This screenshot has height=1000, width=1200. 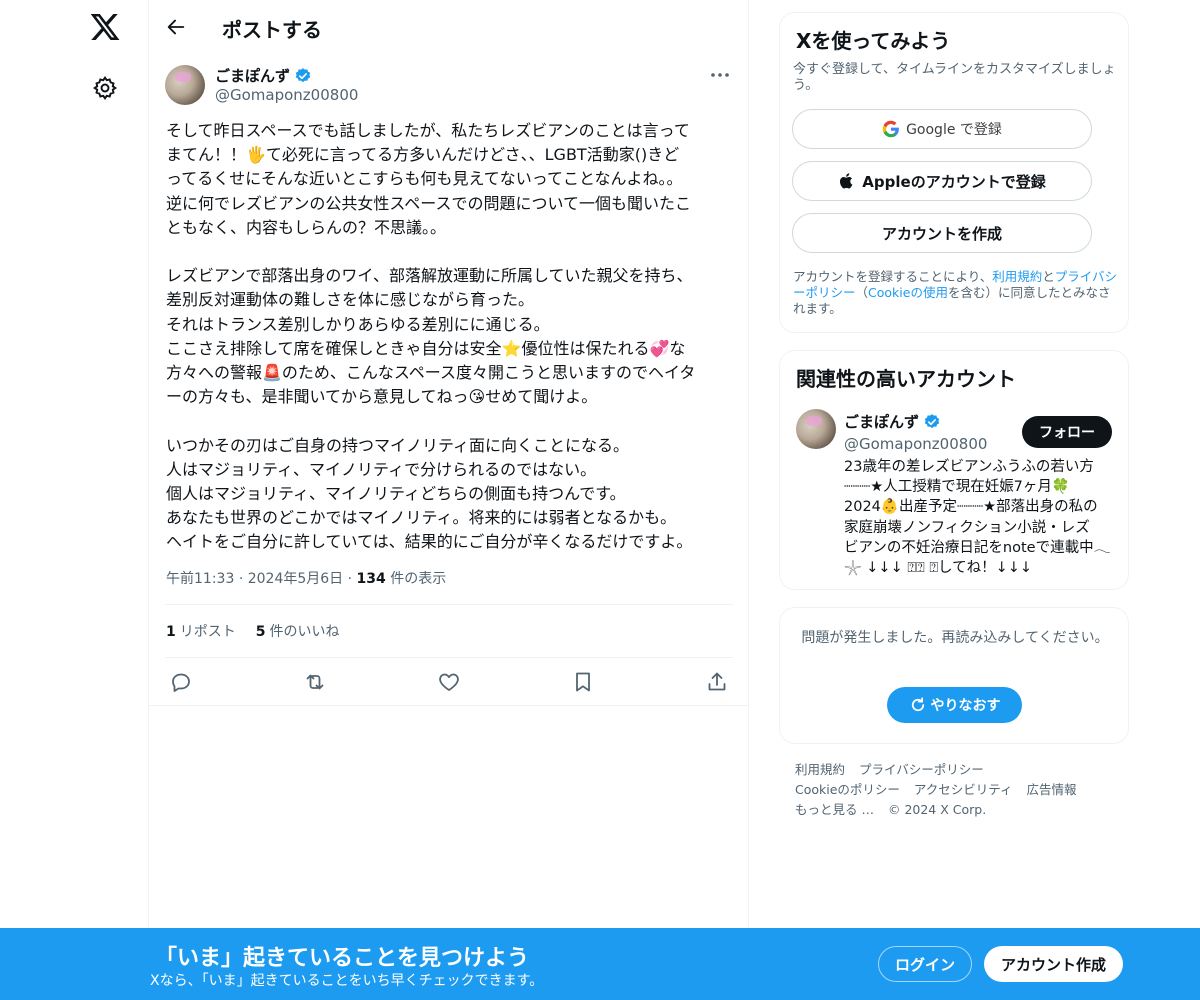 What do you see at coordinates (820, 769) in the screenshot?
I see `footer-link-terms: 利用規約` at bounding box center [820, 769].